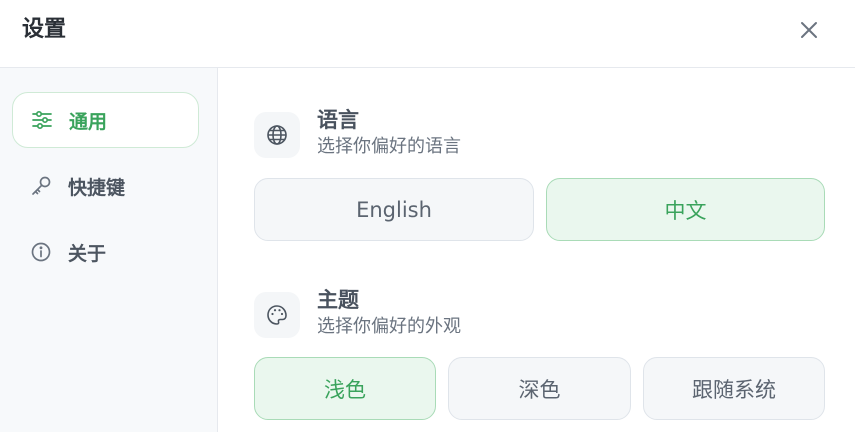 This screenshot has width=855, height=432. I want to click on sidebar-item-general: 通用, so click(105, 120).